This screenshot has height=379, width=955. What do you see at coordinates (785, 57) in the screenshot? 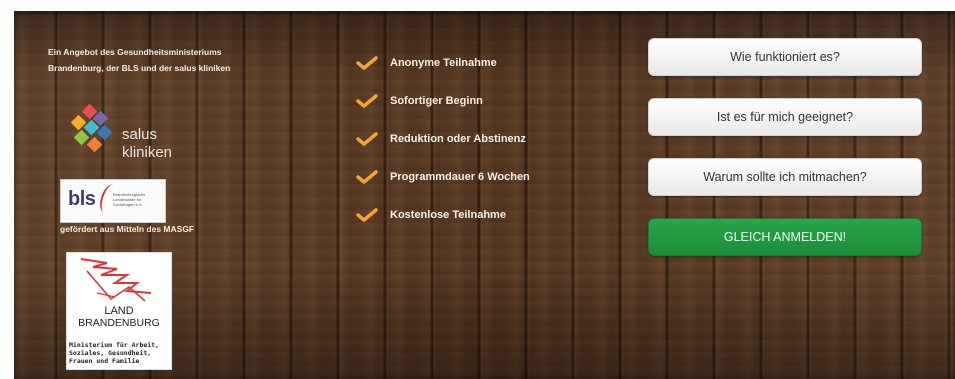
I see `how-it-works-button: Wie funktioniert es?` at bounding box center [785, 57].